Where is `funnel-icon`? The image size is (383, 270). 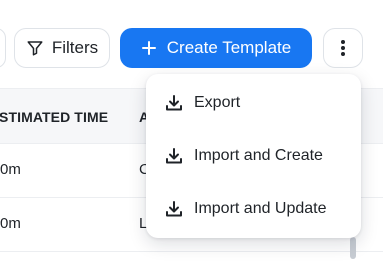
funnel-icon is located at coordinates (35, 48).